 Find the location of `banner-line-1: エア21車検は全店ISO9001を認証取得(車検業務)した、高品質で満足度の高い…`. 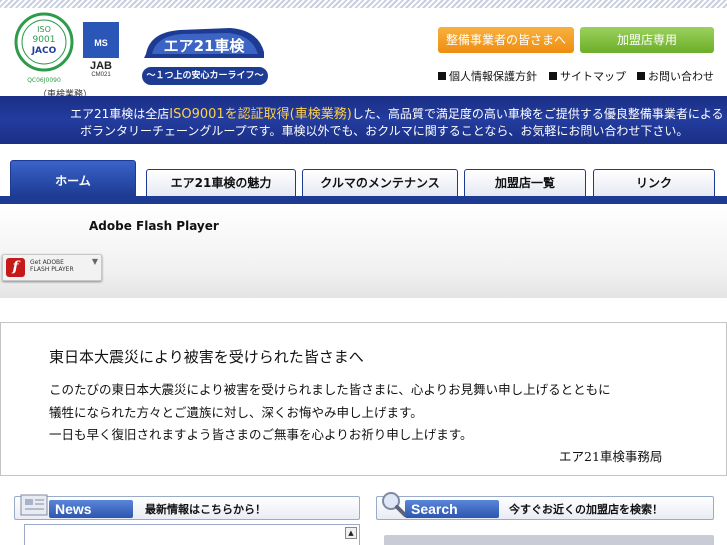

banner-line-1: エア21車検は全店ISO9001を認証取得(車検業務)した、高品質で満足度の高い… is located at coordinates (396, 112).